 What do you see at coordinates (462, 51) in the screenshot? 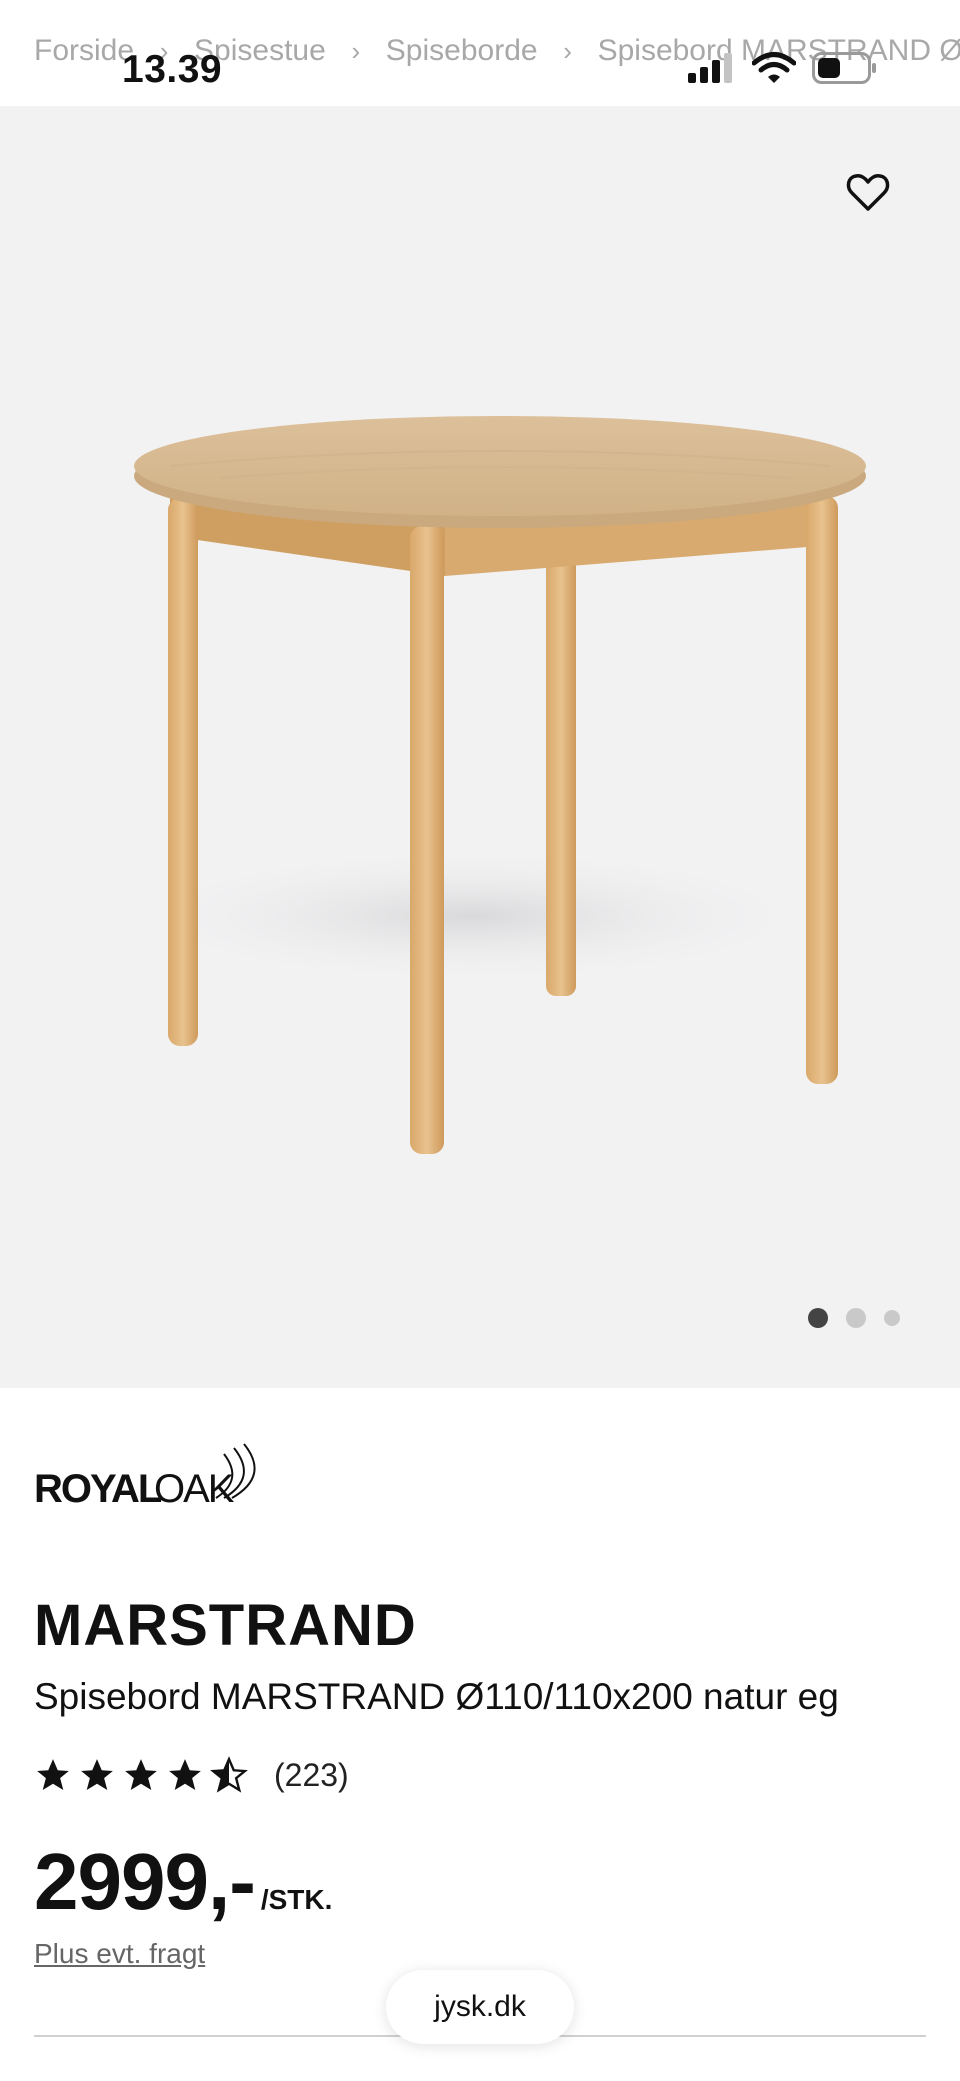
I see `breadcrumb-item-dining-tables: Spiseborde` at bounding box center [462, 51].